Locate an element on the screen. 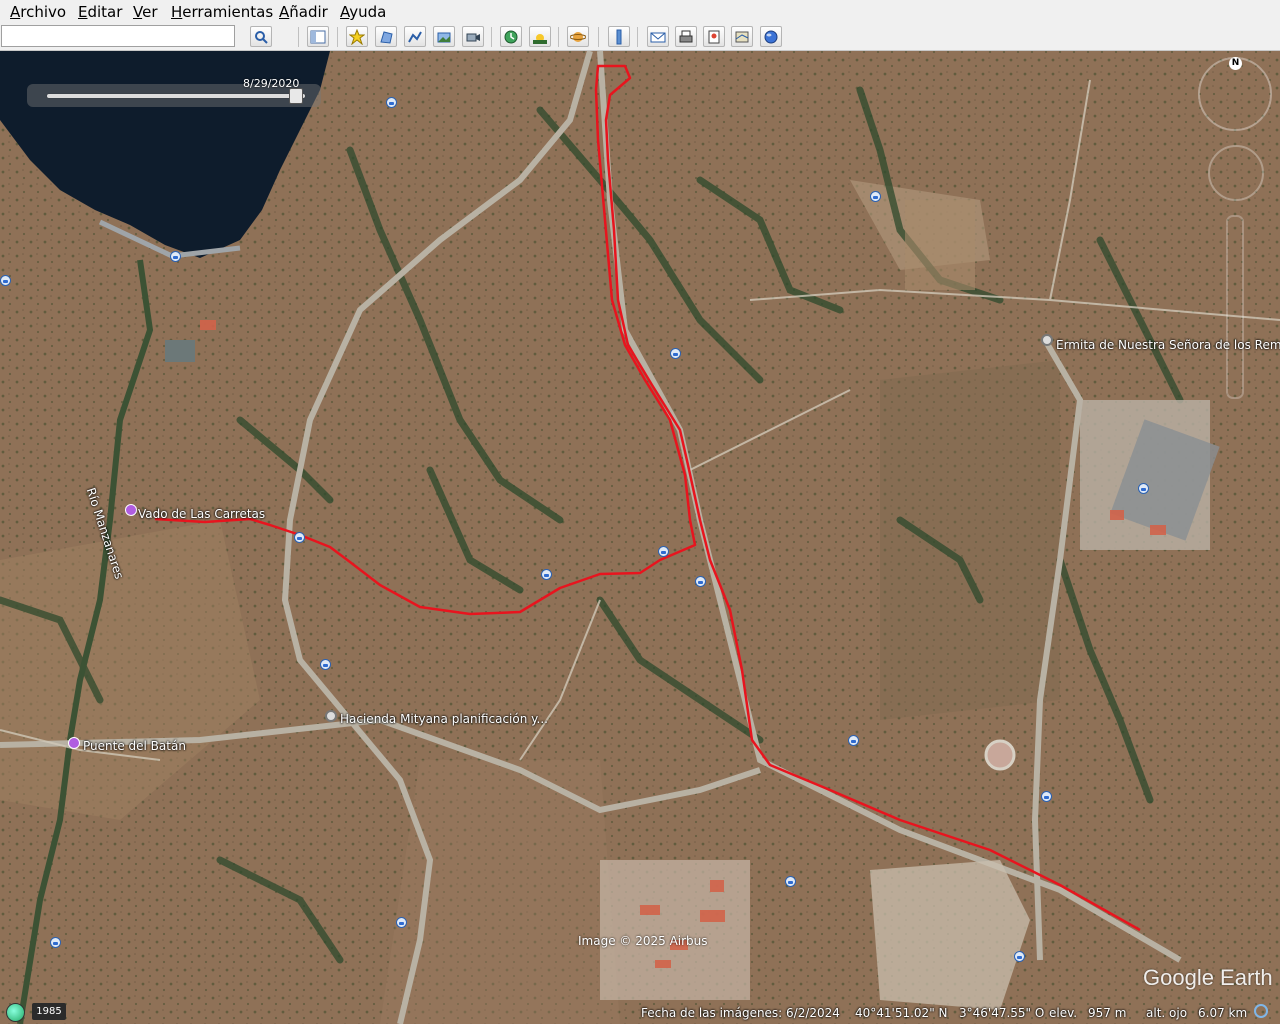 The height and width of the screenshot is (1024, 1280). longitude-readout: 3°46'47.55" O is located at coordinates (1002, 1013).